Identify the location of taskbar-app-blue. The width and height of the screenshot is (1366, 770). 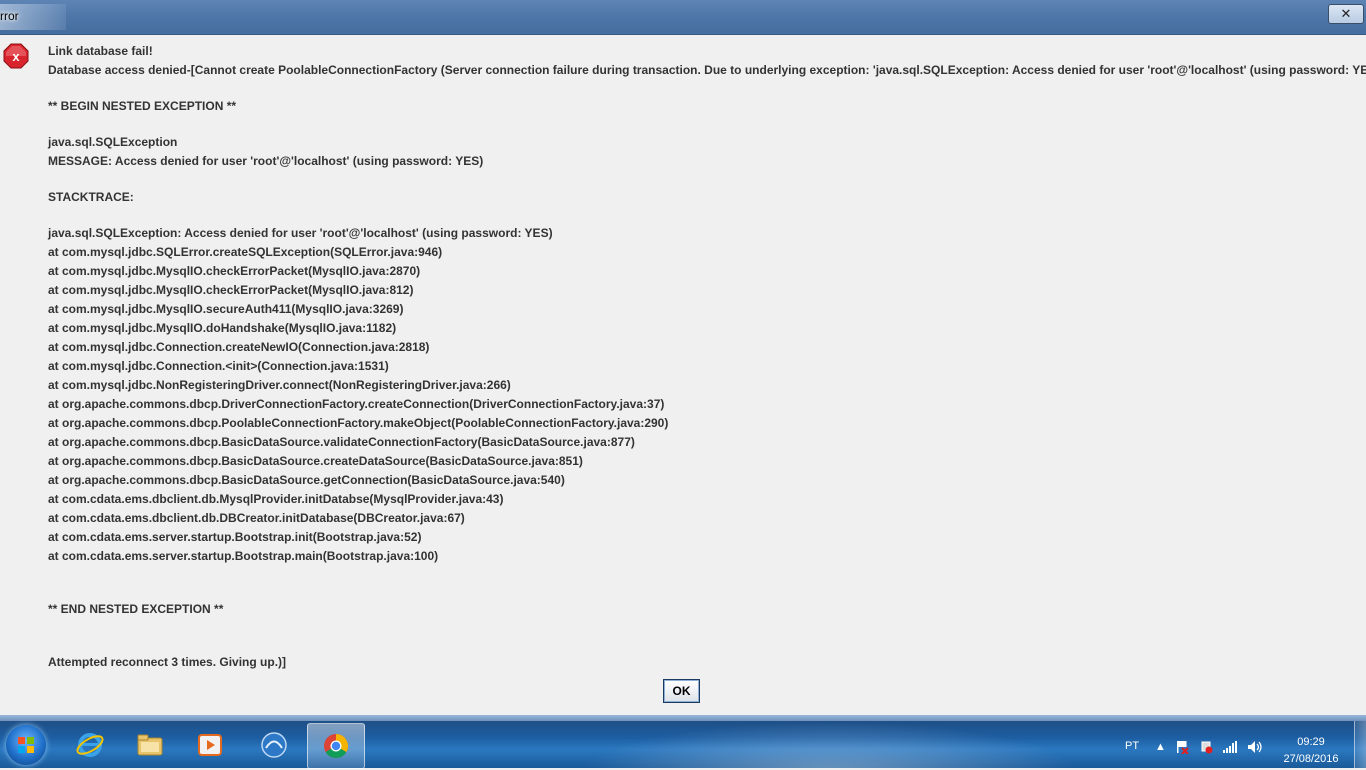
(274, 745).